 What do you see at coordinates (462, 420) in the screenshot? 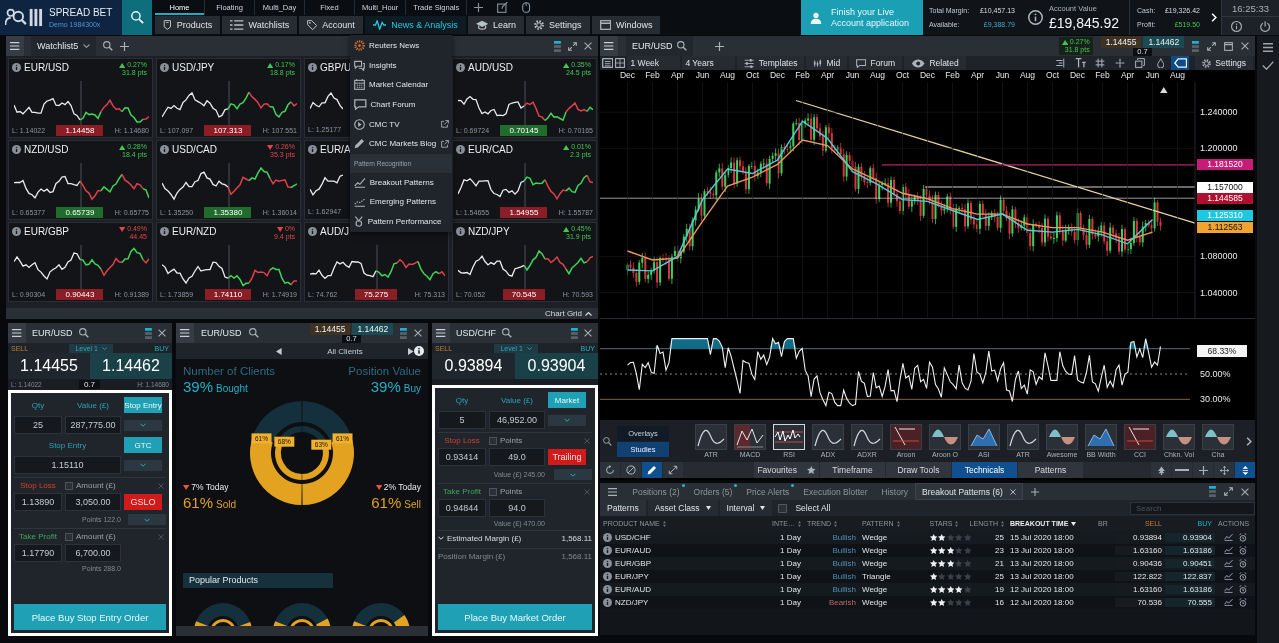
I see `input-field: 5` at bounding box center [462, 420].